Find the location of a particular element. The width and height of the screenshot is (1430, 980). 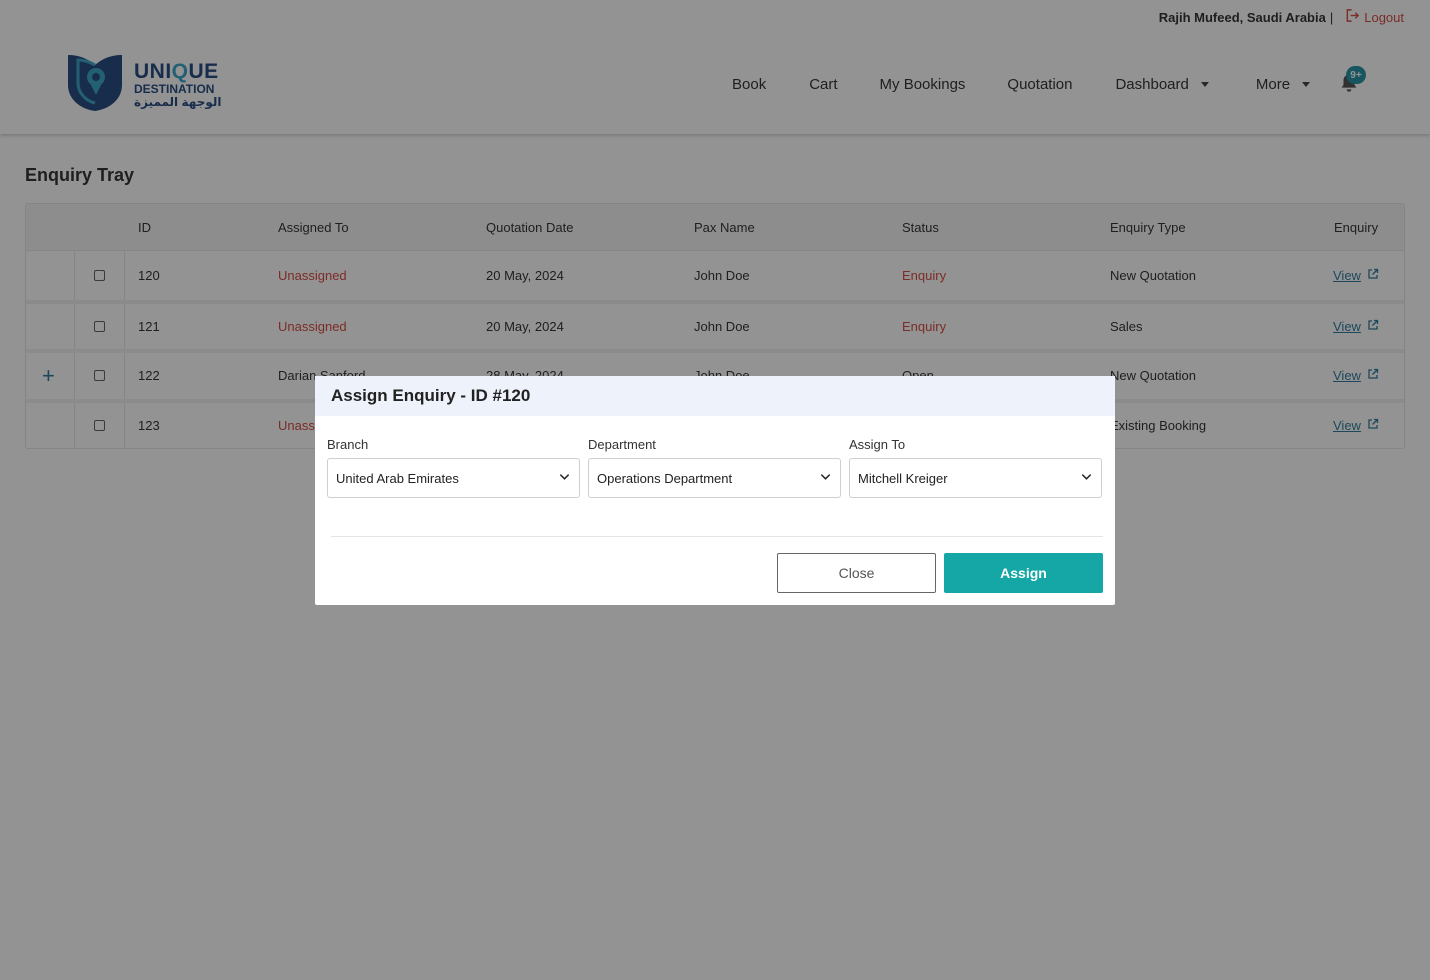

assign-to-value: Mitchell Kreiger is located at coordinates (903, 478).